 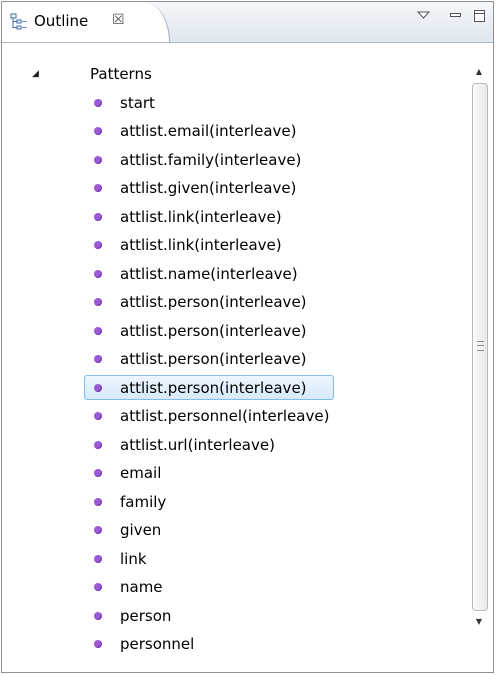 I want to click on tree-item: personnel, so click(x=232, y=644).